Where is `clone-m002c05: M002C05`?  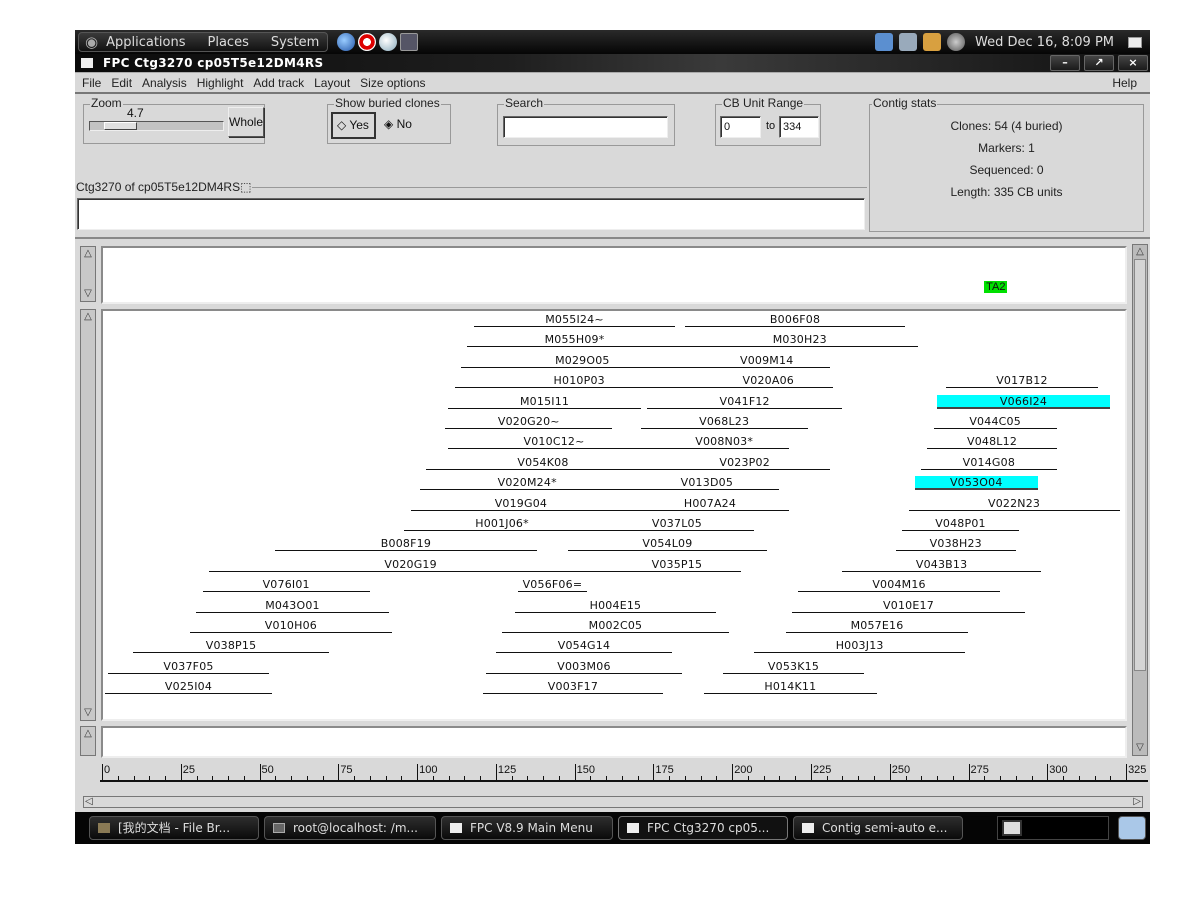 clone-m002c05: M002C05 is located at coordinates (615, 626).